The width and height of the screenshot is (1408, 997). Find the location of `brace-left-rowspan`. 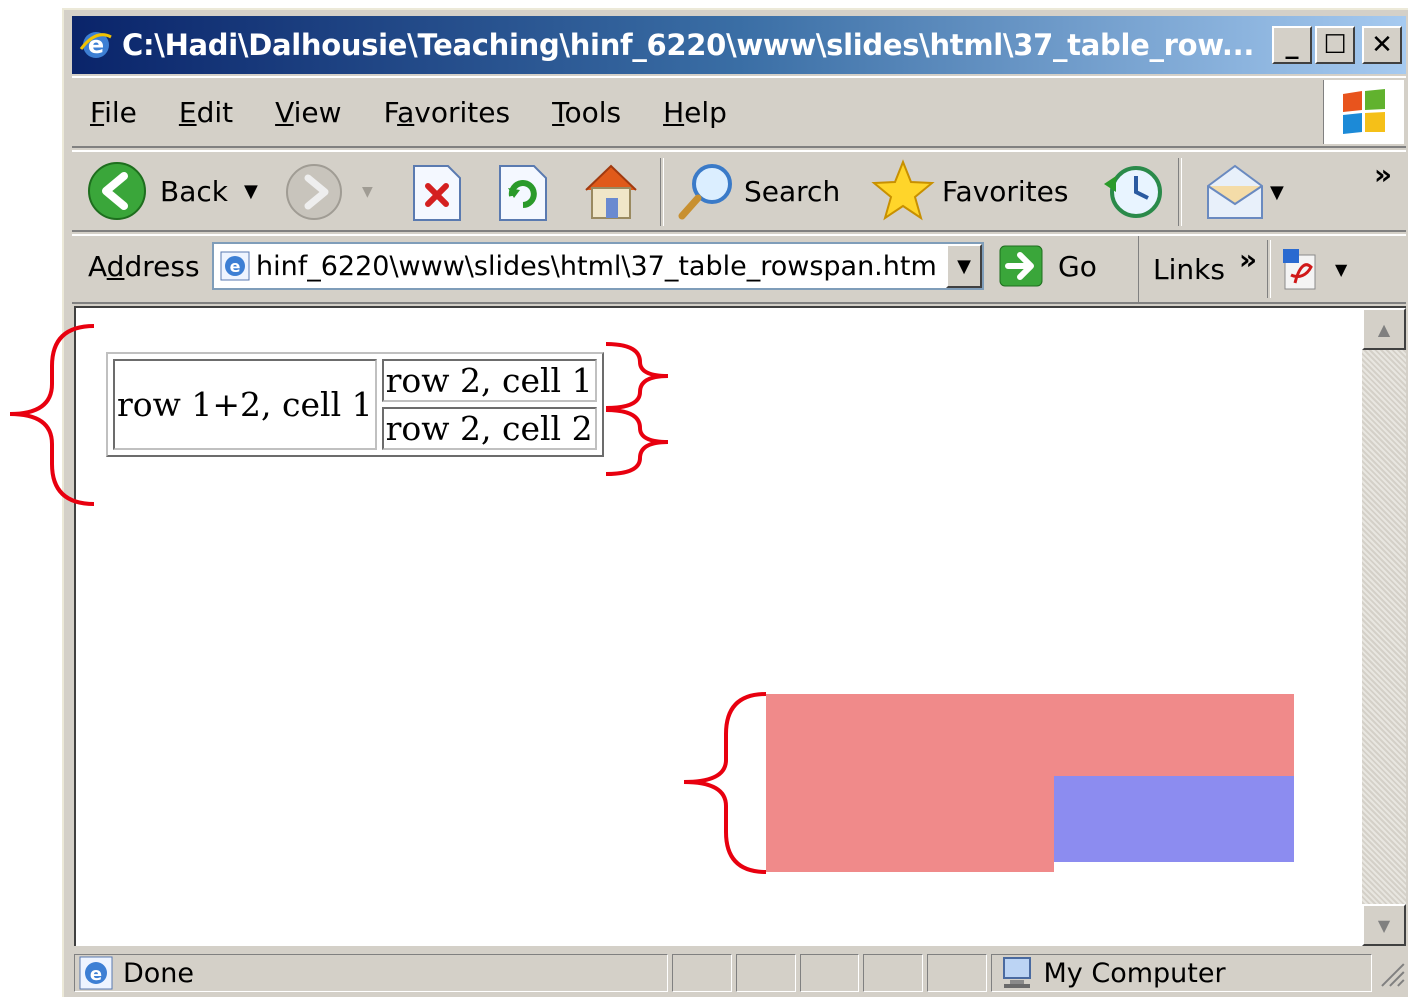

brace-left-rowspan is located at coordinates (52, 415).